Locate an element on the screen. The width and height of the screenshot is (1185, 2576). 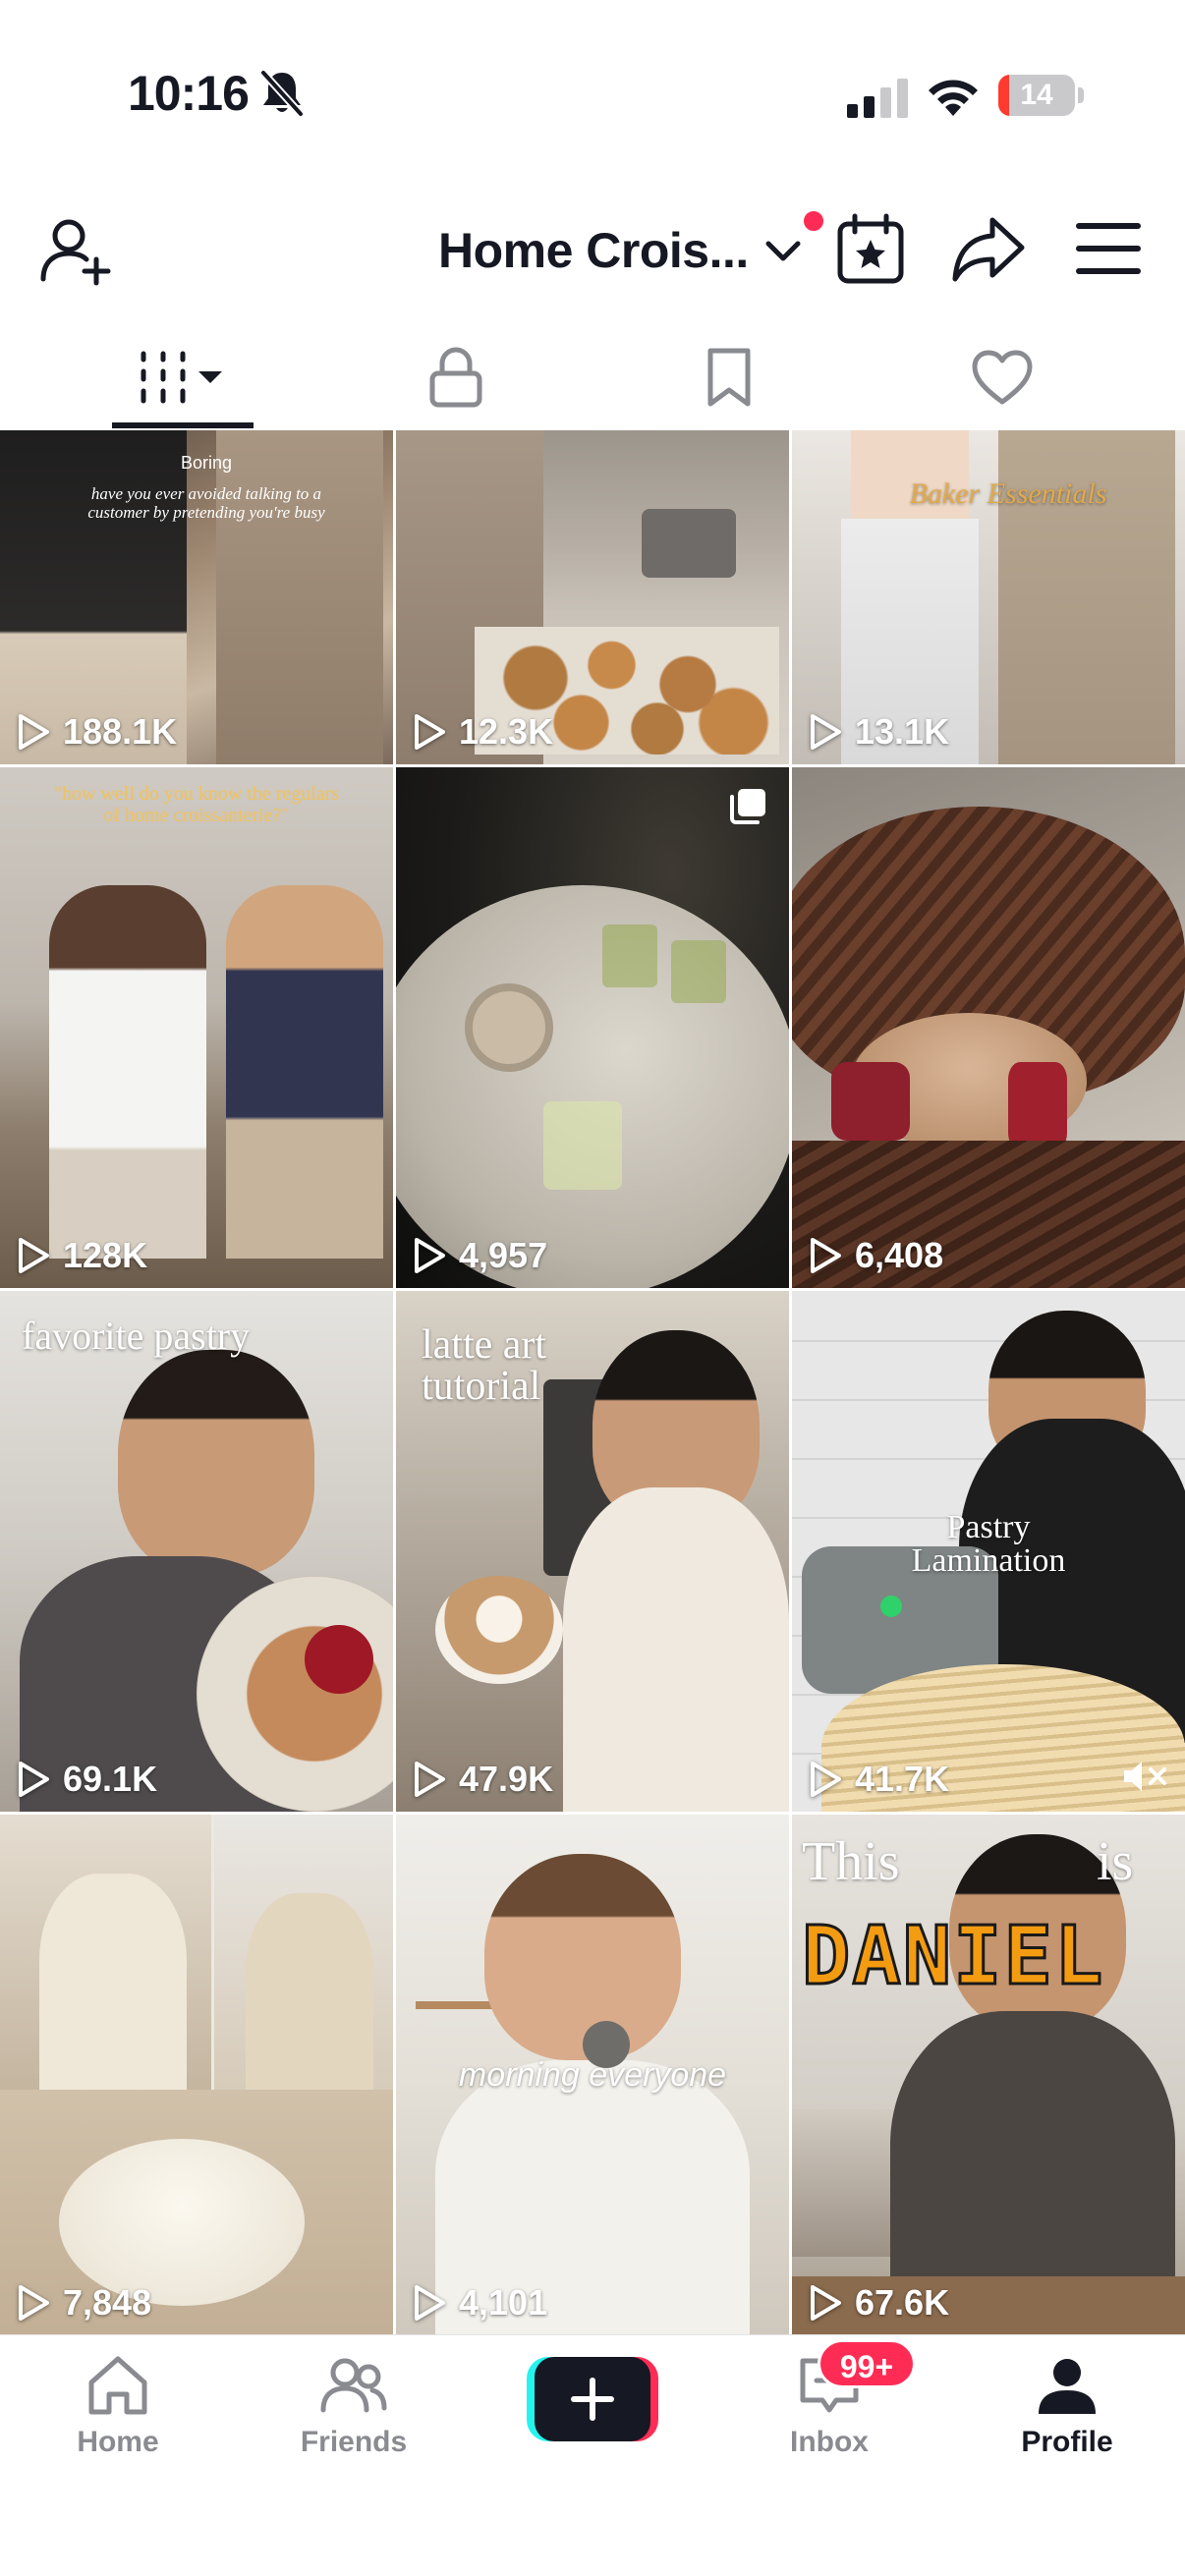
overlay-title: morning everyone is located at coordinates (592, 2075).